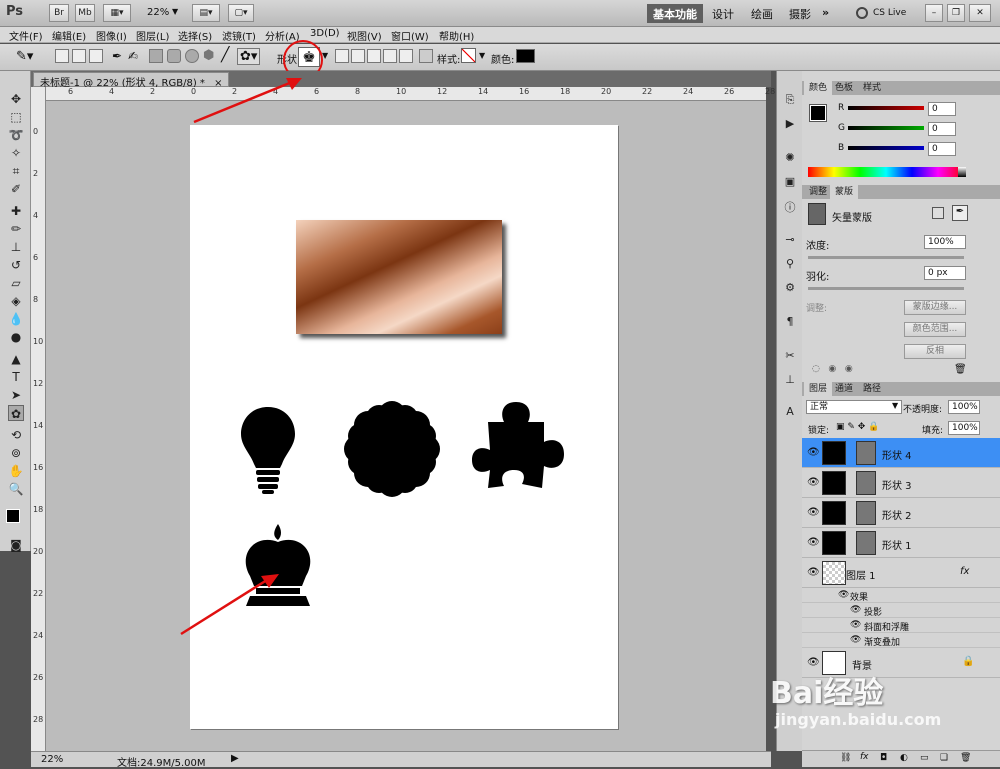  I want to click on layer-fx-icon: fx, so click(964, 571).